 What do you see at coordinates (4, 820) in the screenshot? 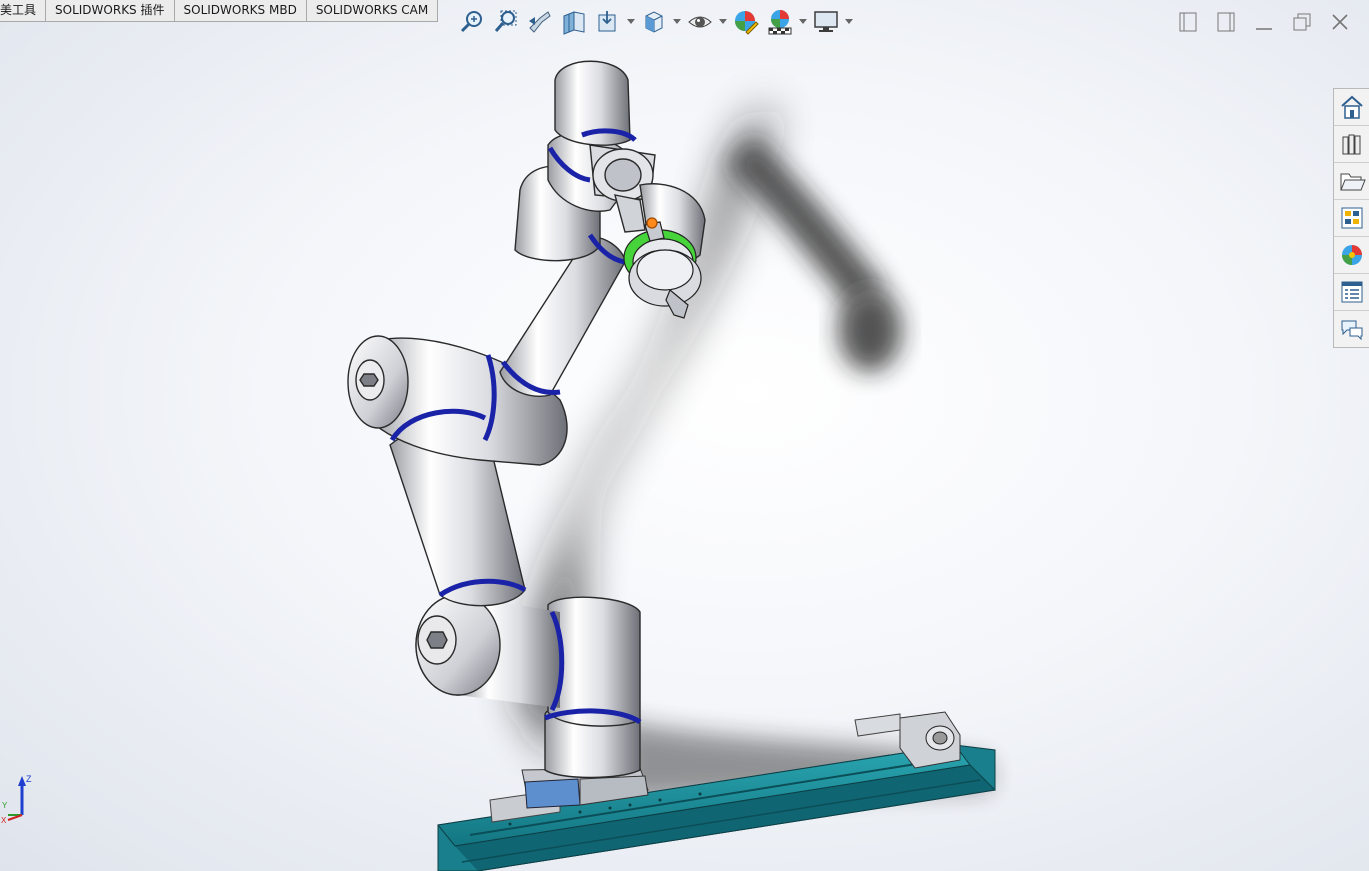
I see `triad-x-label: X` at bounding box center [4, 820].